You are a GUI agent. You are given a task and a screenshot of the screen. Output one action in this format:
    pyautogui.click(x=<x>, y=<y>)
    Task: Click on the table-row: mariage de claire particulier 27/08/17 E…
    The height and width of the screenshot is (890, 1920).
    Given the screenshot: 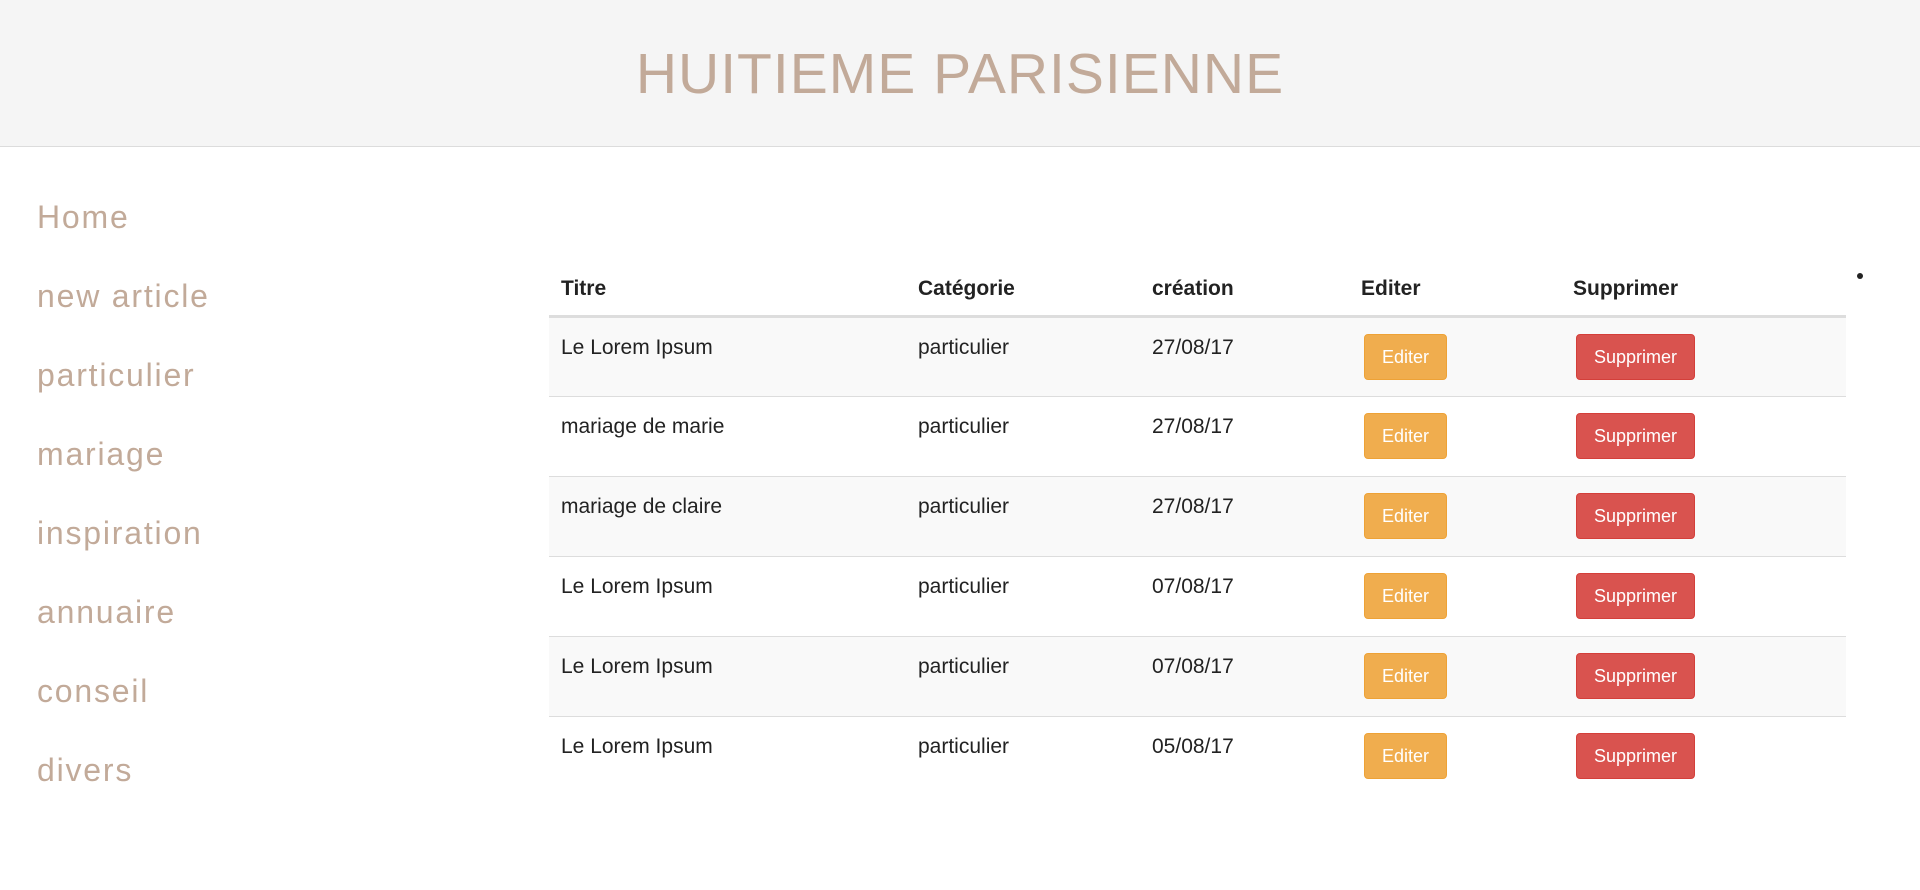 What is the action you would take?
    pyautogui.click(x=1197, y=516)
    